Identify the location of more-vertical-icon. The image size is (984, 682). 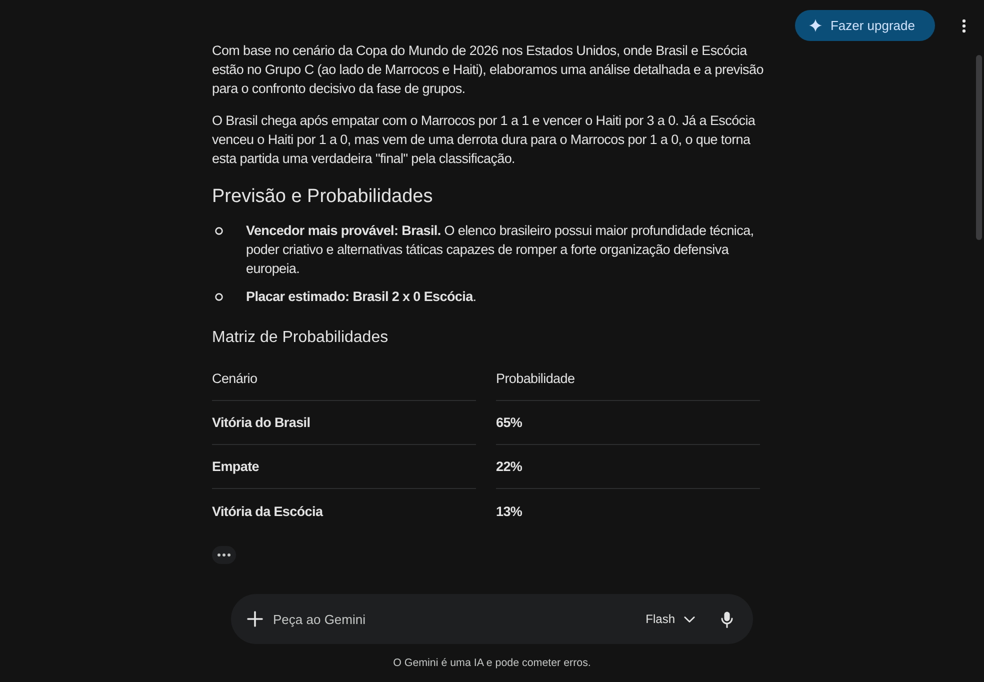
(964, 25).